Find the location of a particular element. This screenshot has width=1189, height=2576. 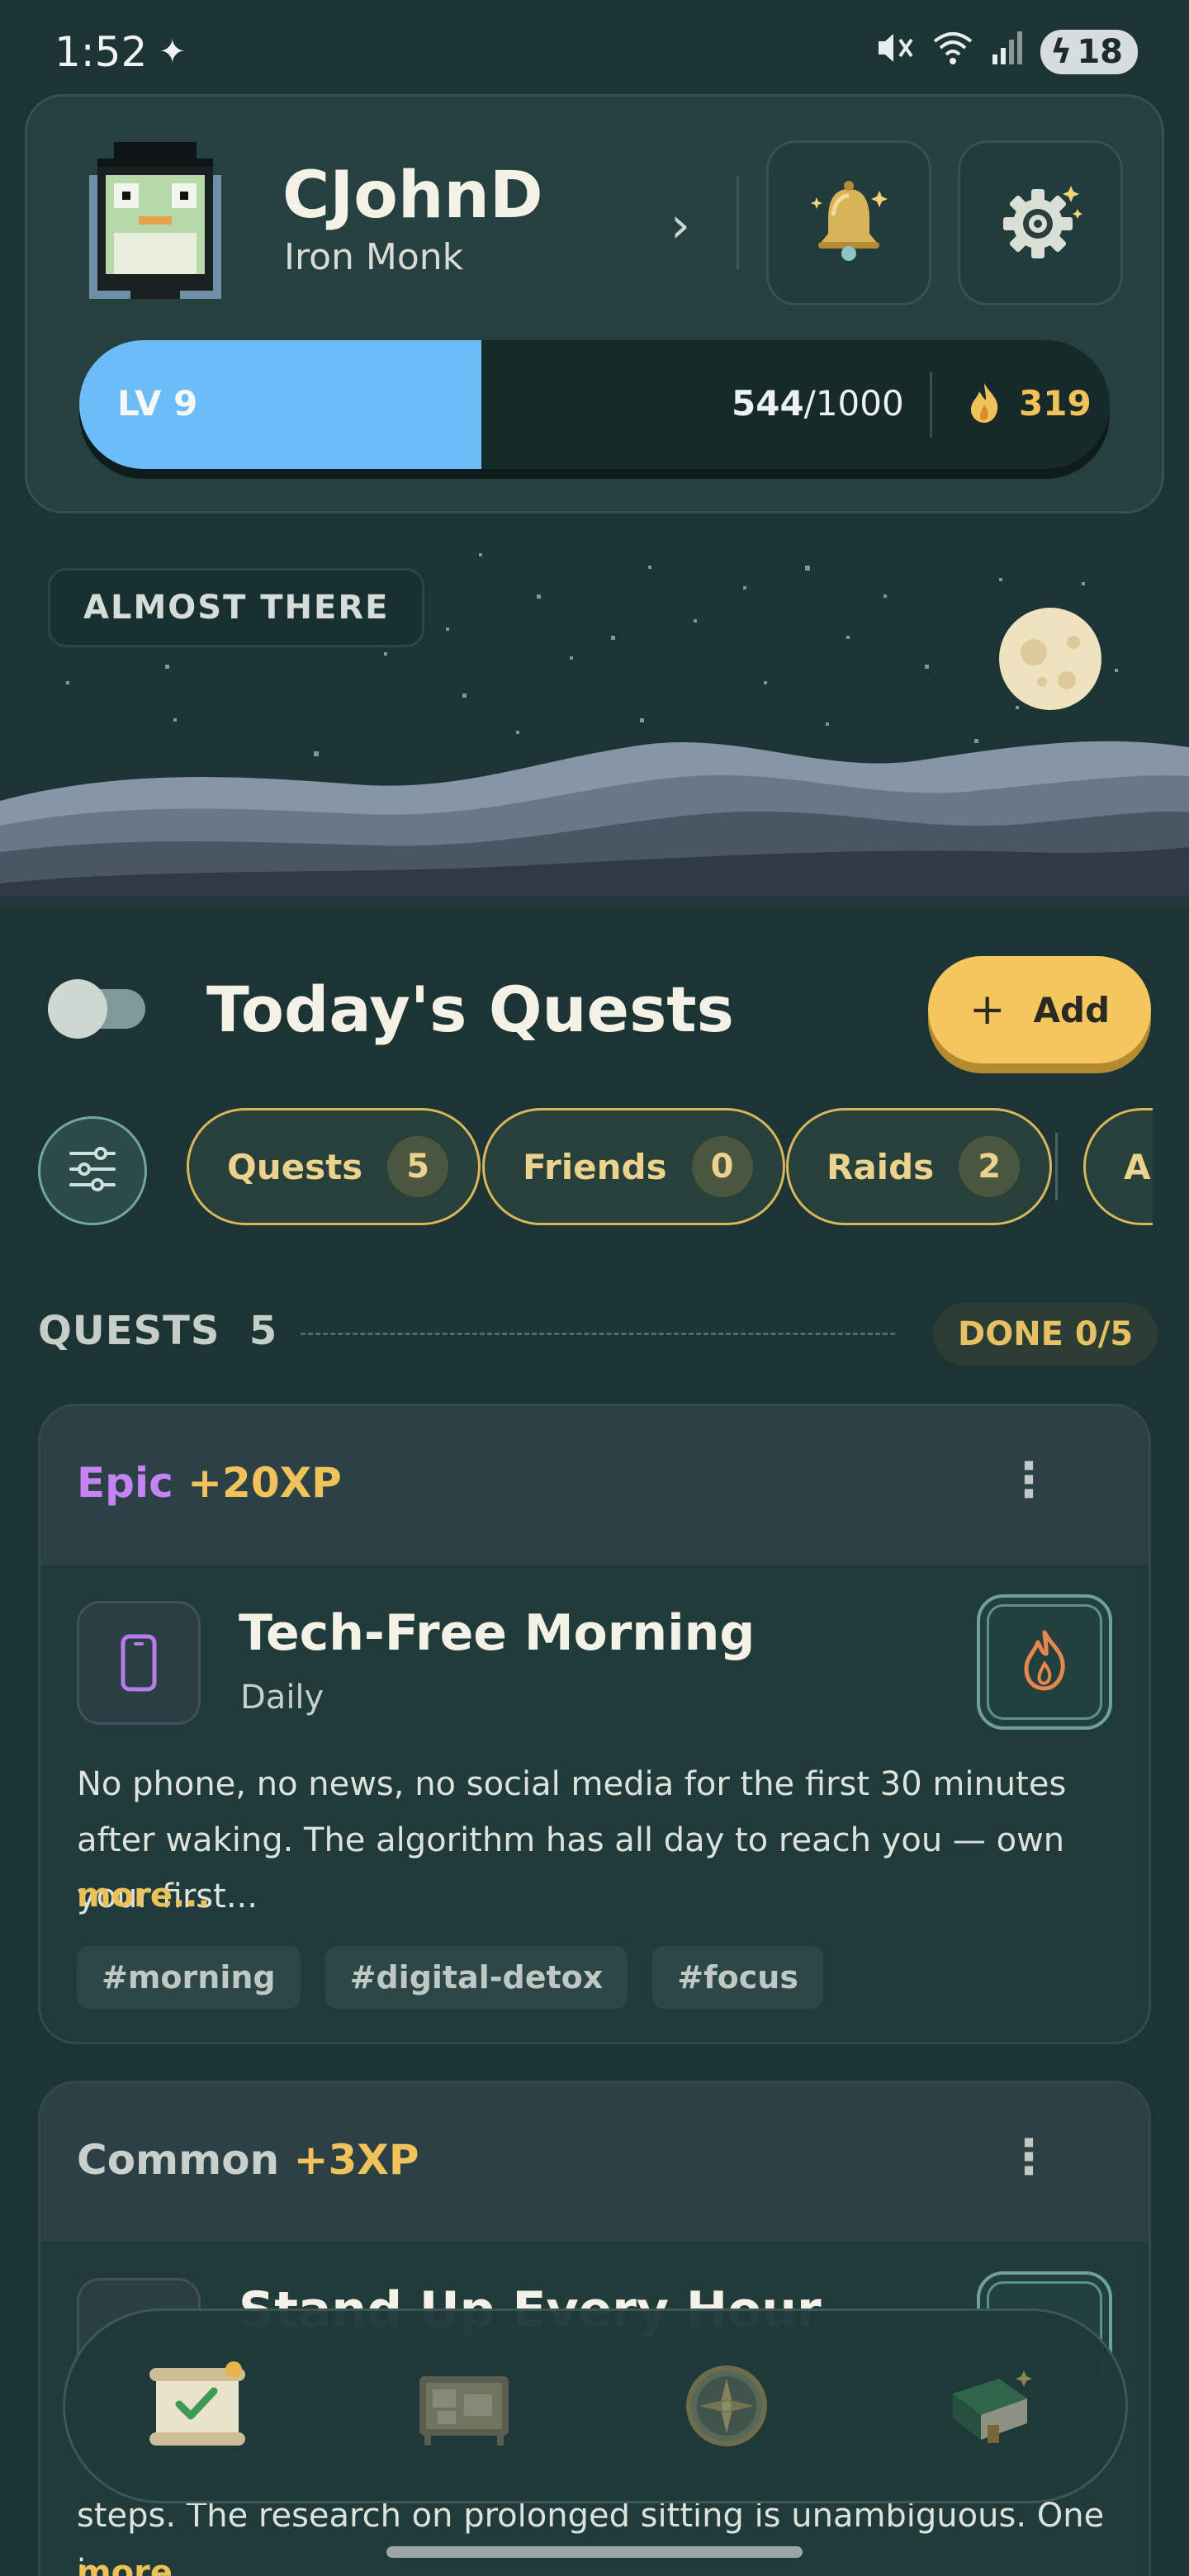

gear-icon is located at coordinates (1040, 223).